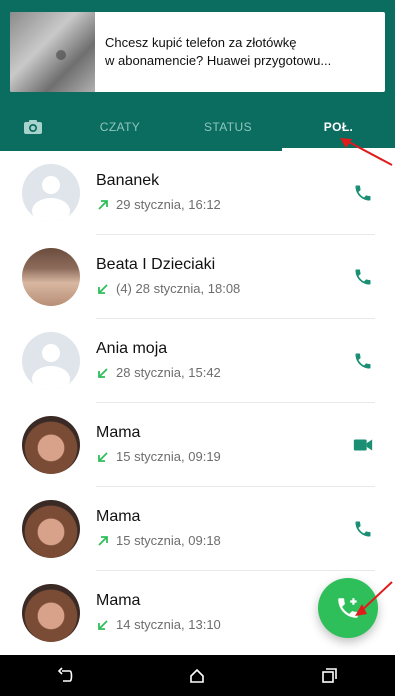  What do you see at coordinates (178, 288) in the screenshot?
I see `call-detail: (4) 28 stycznia, 18:08` at bounding box center [178, 288].